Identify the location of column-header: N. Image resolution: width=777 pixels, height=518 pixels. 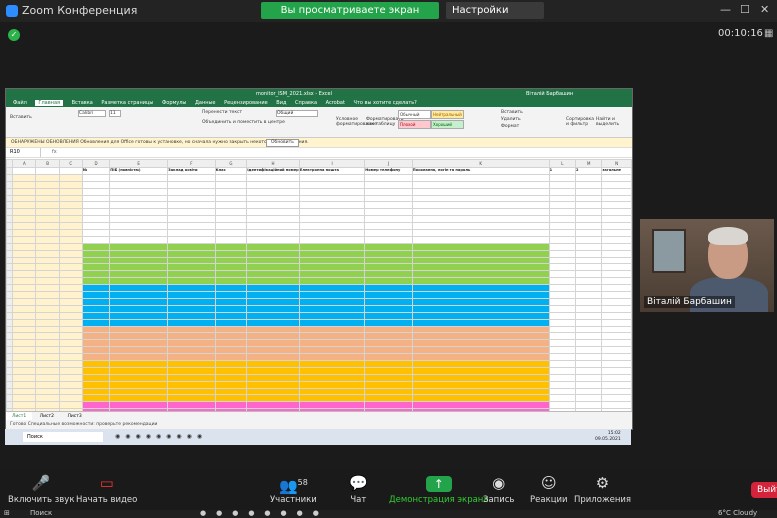
(616, 163).